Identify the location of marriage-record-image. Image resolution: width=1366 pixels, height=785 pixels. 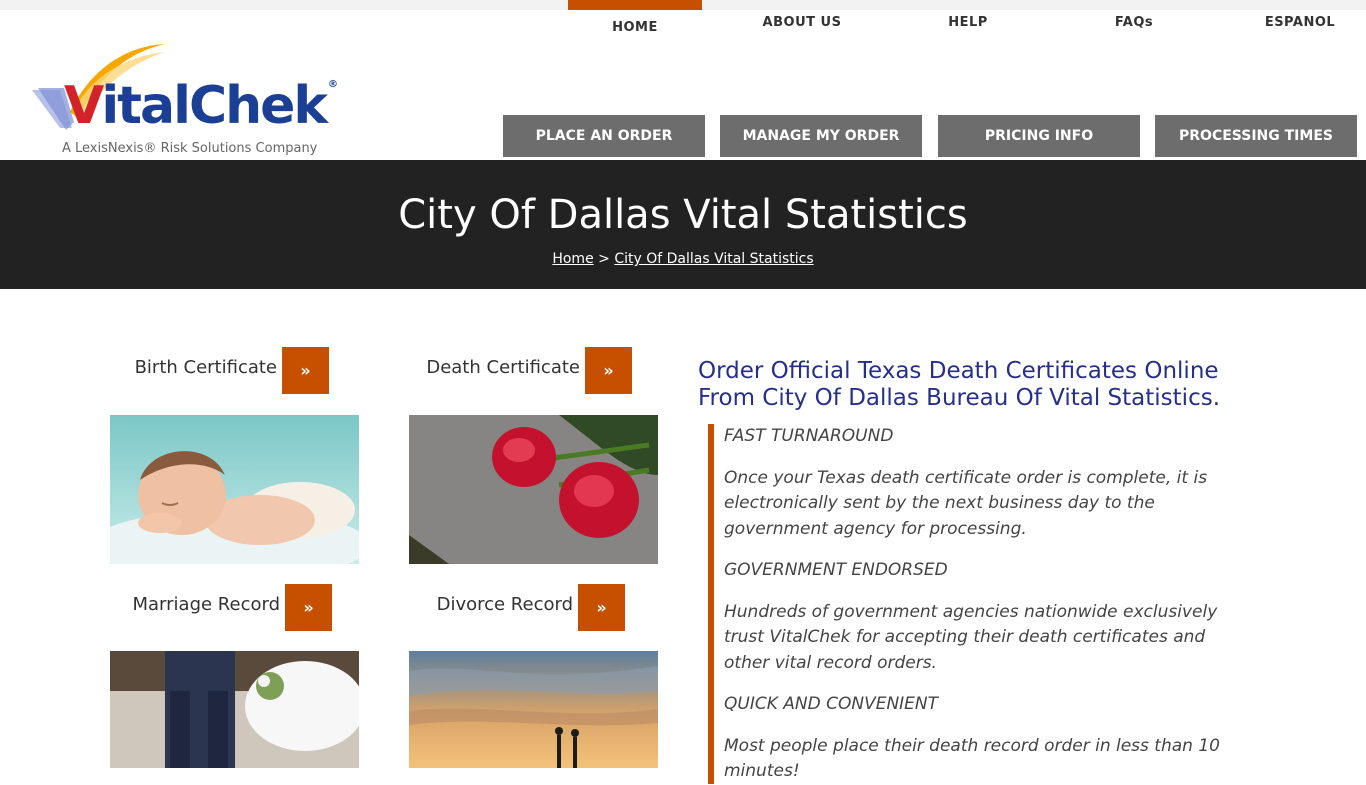
(234, 709).